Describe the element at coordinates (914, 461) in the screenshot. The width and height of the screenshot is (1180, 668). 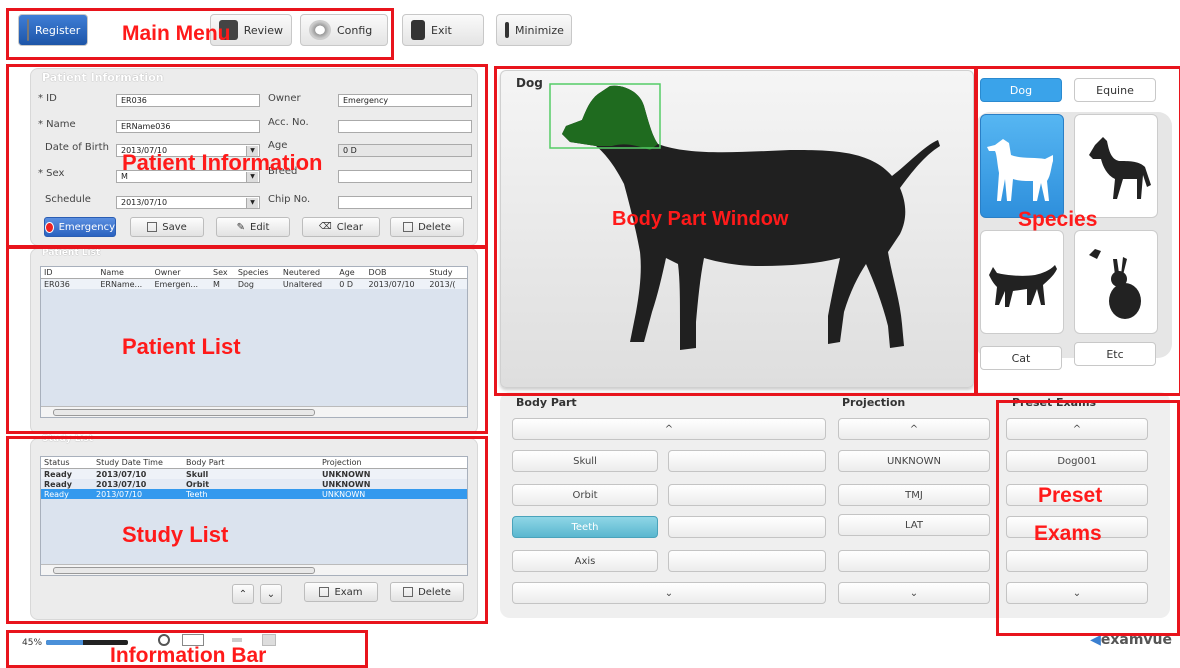
I see `projection-unknown: UNKNOWN` at that location.